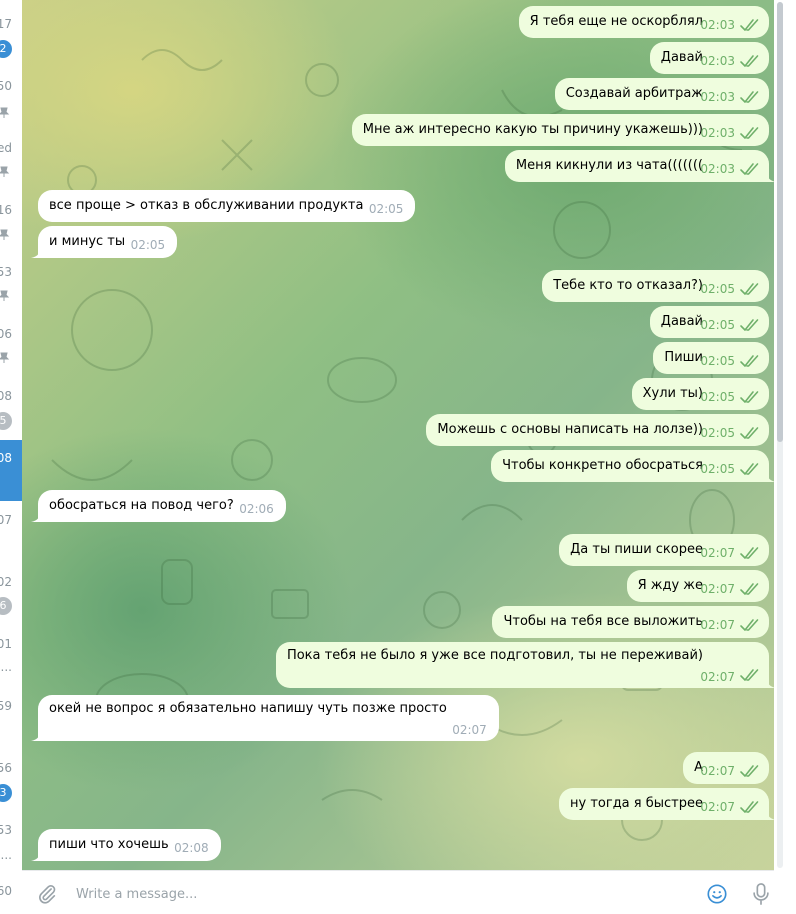  What do you see at coordinates (6, 706) in the screenshot?
I see `chat-list-time: 59` at bounding box center [6, 706].